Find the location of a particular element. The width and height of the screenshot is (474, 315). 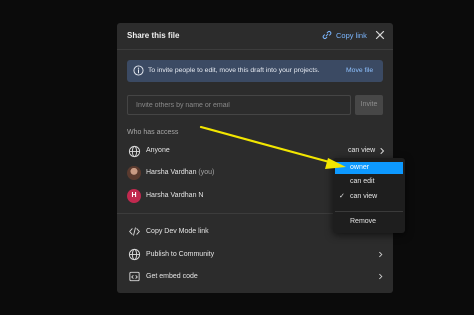

you-suffix: (you) is located at coordinates (206, 172).